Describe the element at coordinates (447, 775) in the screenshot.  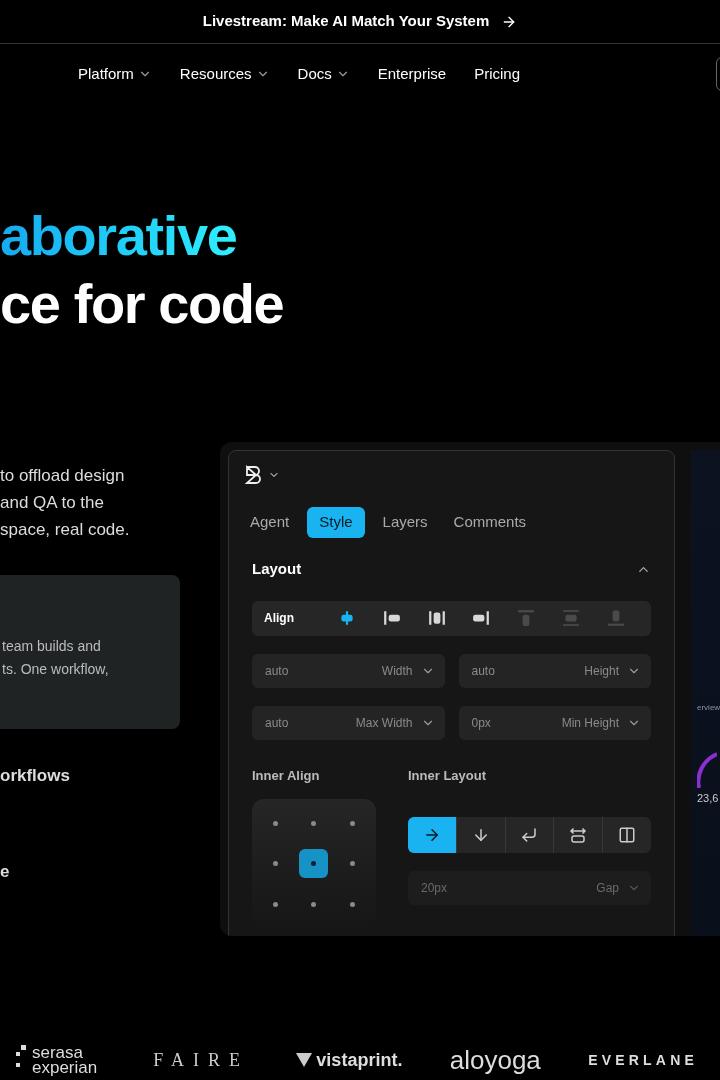
I see `inner-layout-label: Inner Layout` at that location.